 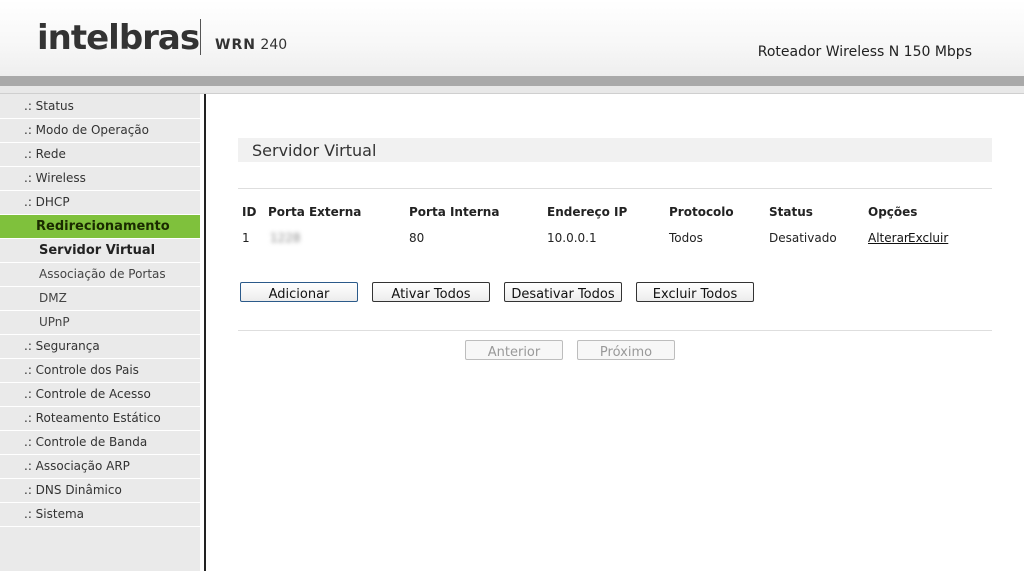 I want to click on model-prefix: WRN, so click(x=235, y=45).